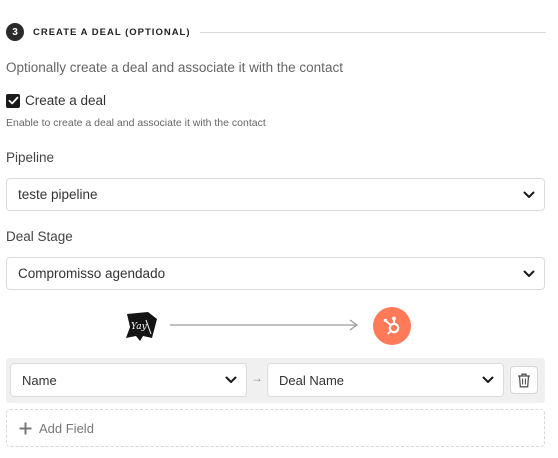 The image size is (558, 458). I want to click on deal-stage-select: Compromisso agendado, so click(275, 273).